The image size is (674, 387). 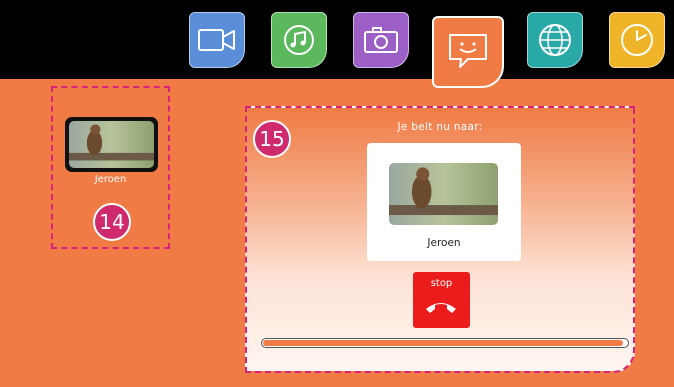 What do you see at coordinates (444, 243) in the screenshot?
I see `callee-name: Jeroen` at bounding box center [444, 243].